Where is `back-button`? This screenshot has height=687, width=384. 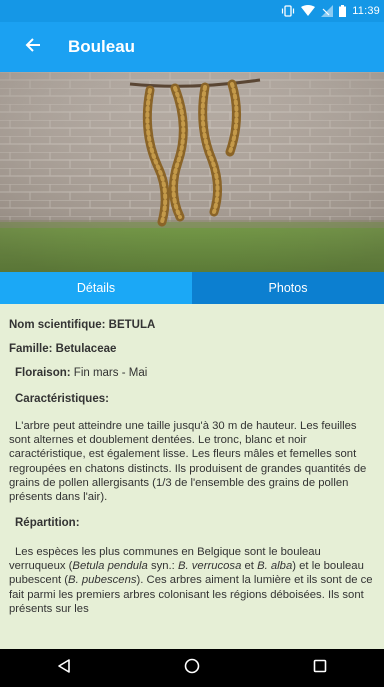
back-button is located at coordinates (33, 47).